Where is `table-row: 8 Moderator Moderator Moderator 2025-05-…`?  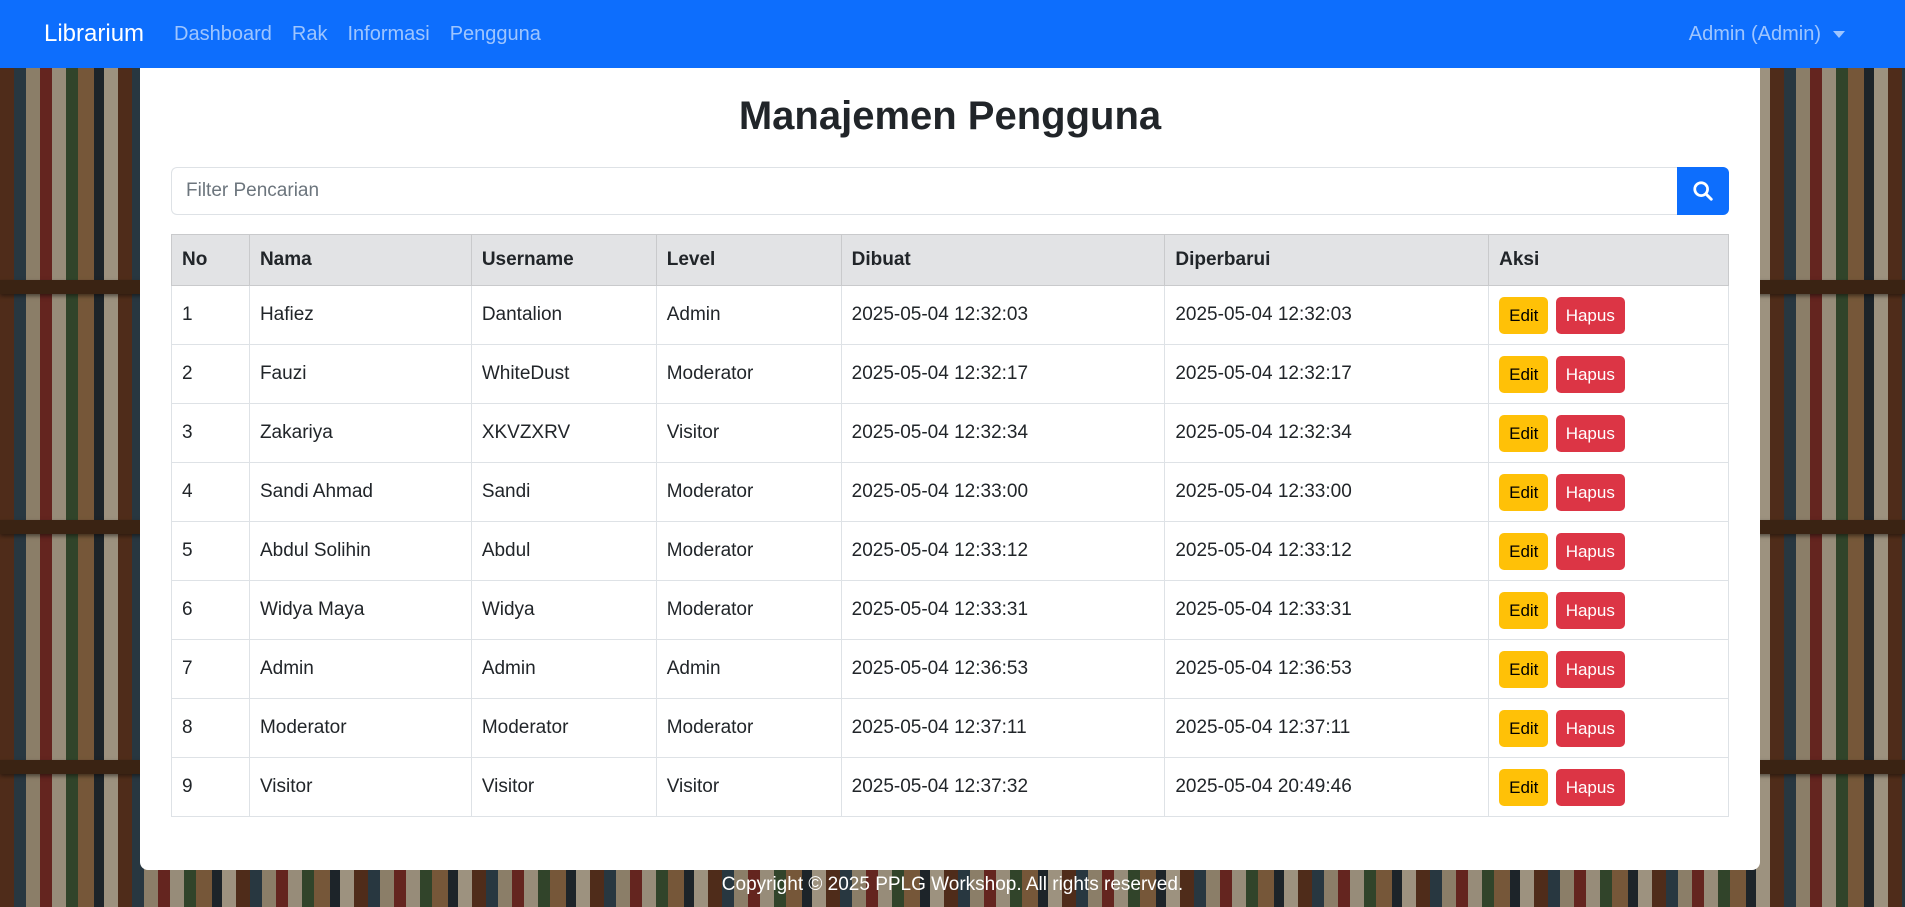
table-row: 8 Moderator Moderator Moderator 2025-05-… is located at coordinates (950, 728).